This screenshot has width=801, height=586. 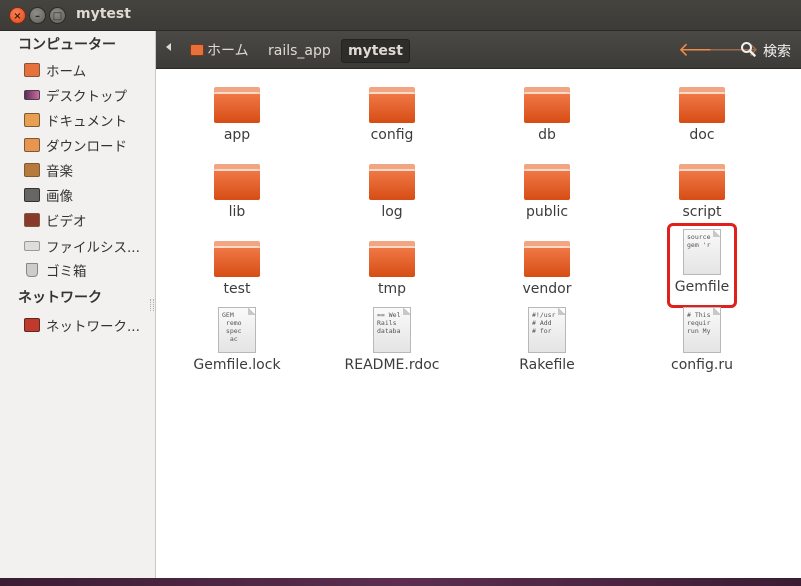 I want to click on sidebar-item-pictures: 画像, so click(x=87, y=195).